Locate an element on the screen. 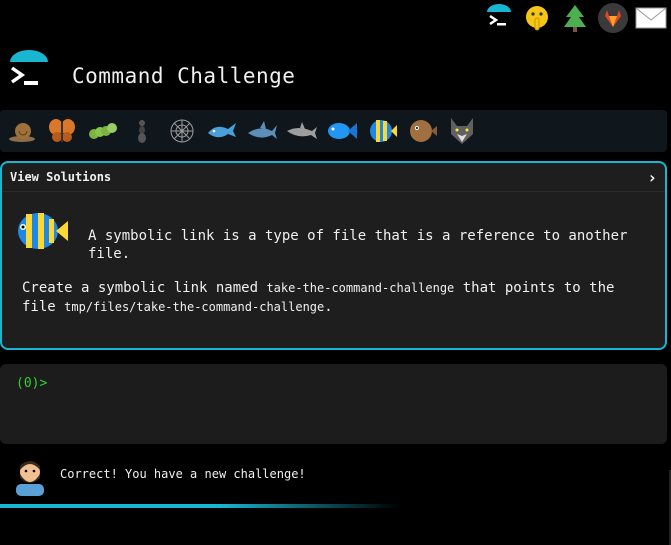  wolf-icon is located at coordinates (462, 131).